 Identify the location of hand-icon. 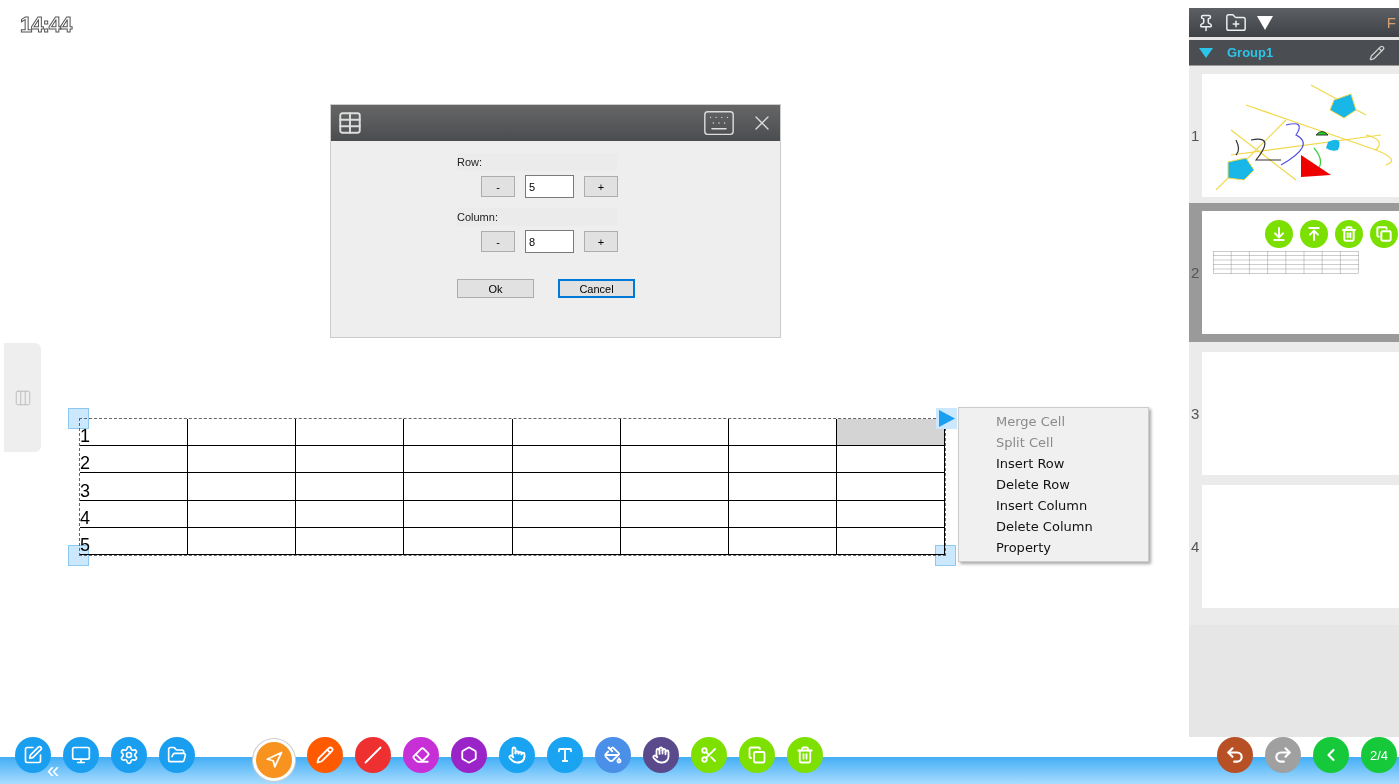
(661, 755).